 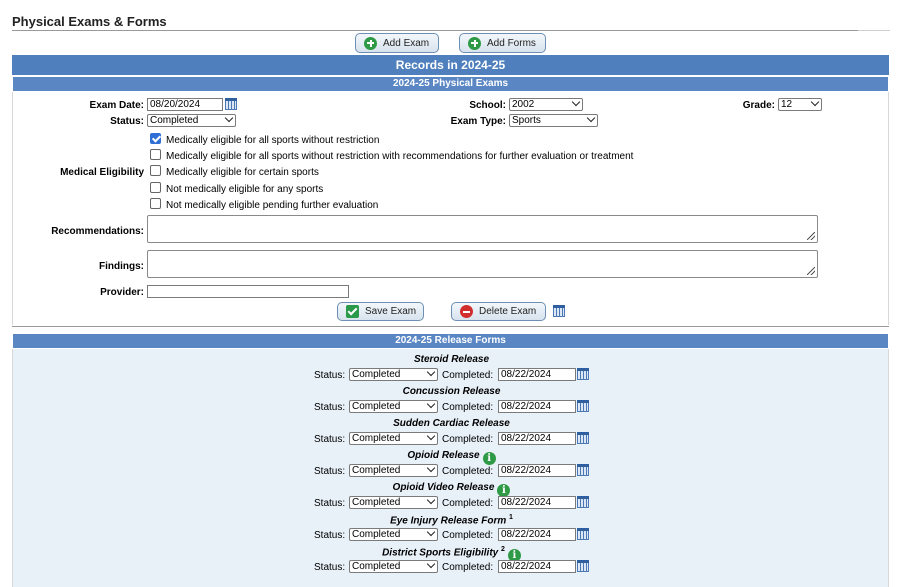 I want to click on release-form-title-text: Opioid Video Release, so click(x=443, y=487).